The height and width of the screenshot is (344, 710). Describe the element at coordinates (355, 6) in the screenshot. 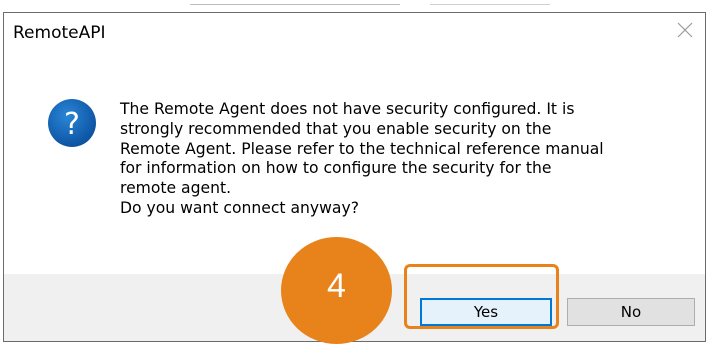

I see `background-window-edge` at that location.